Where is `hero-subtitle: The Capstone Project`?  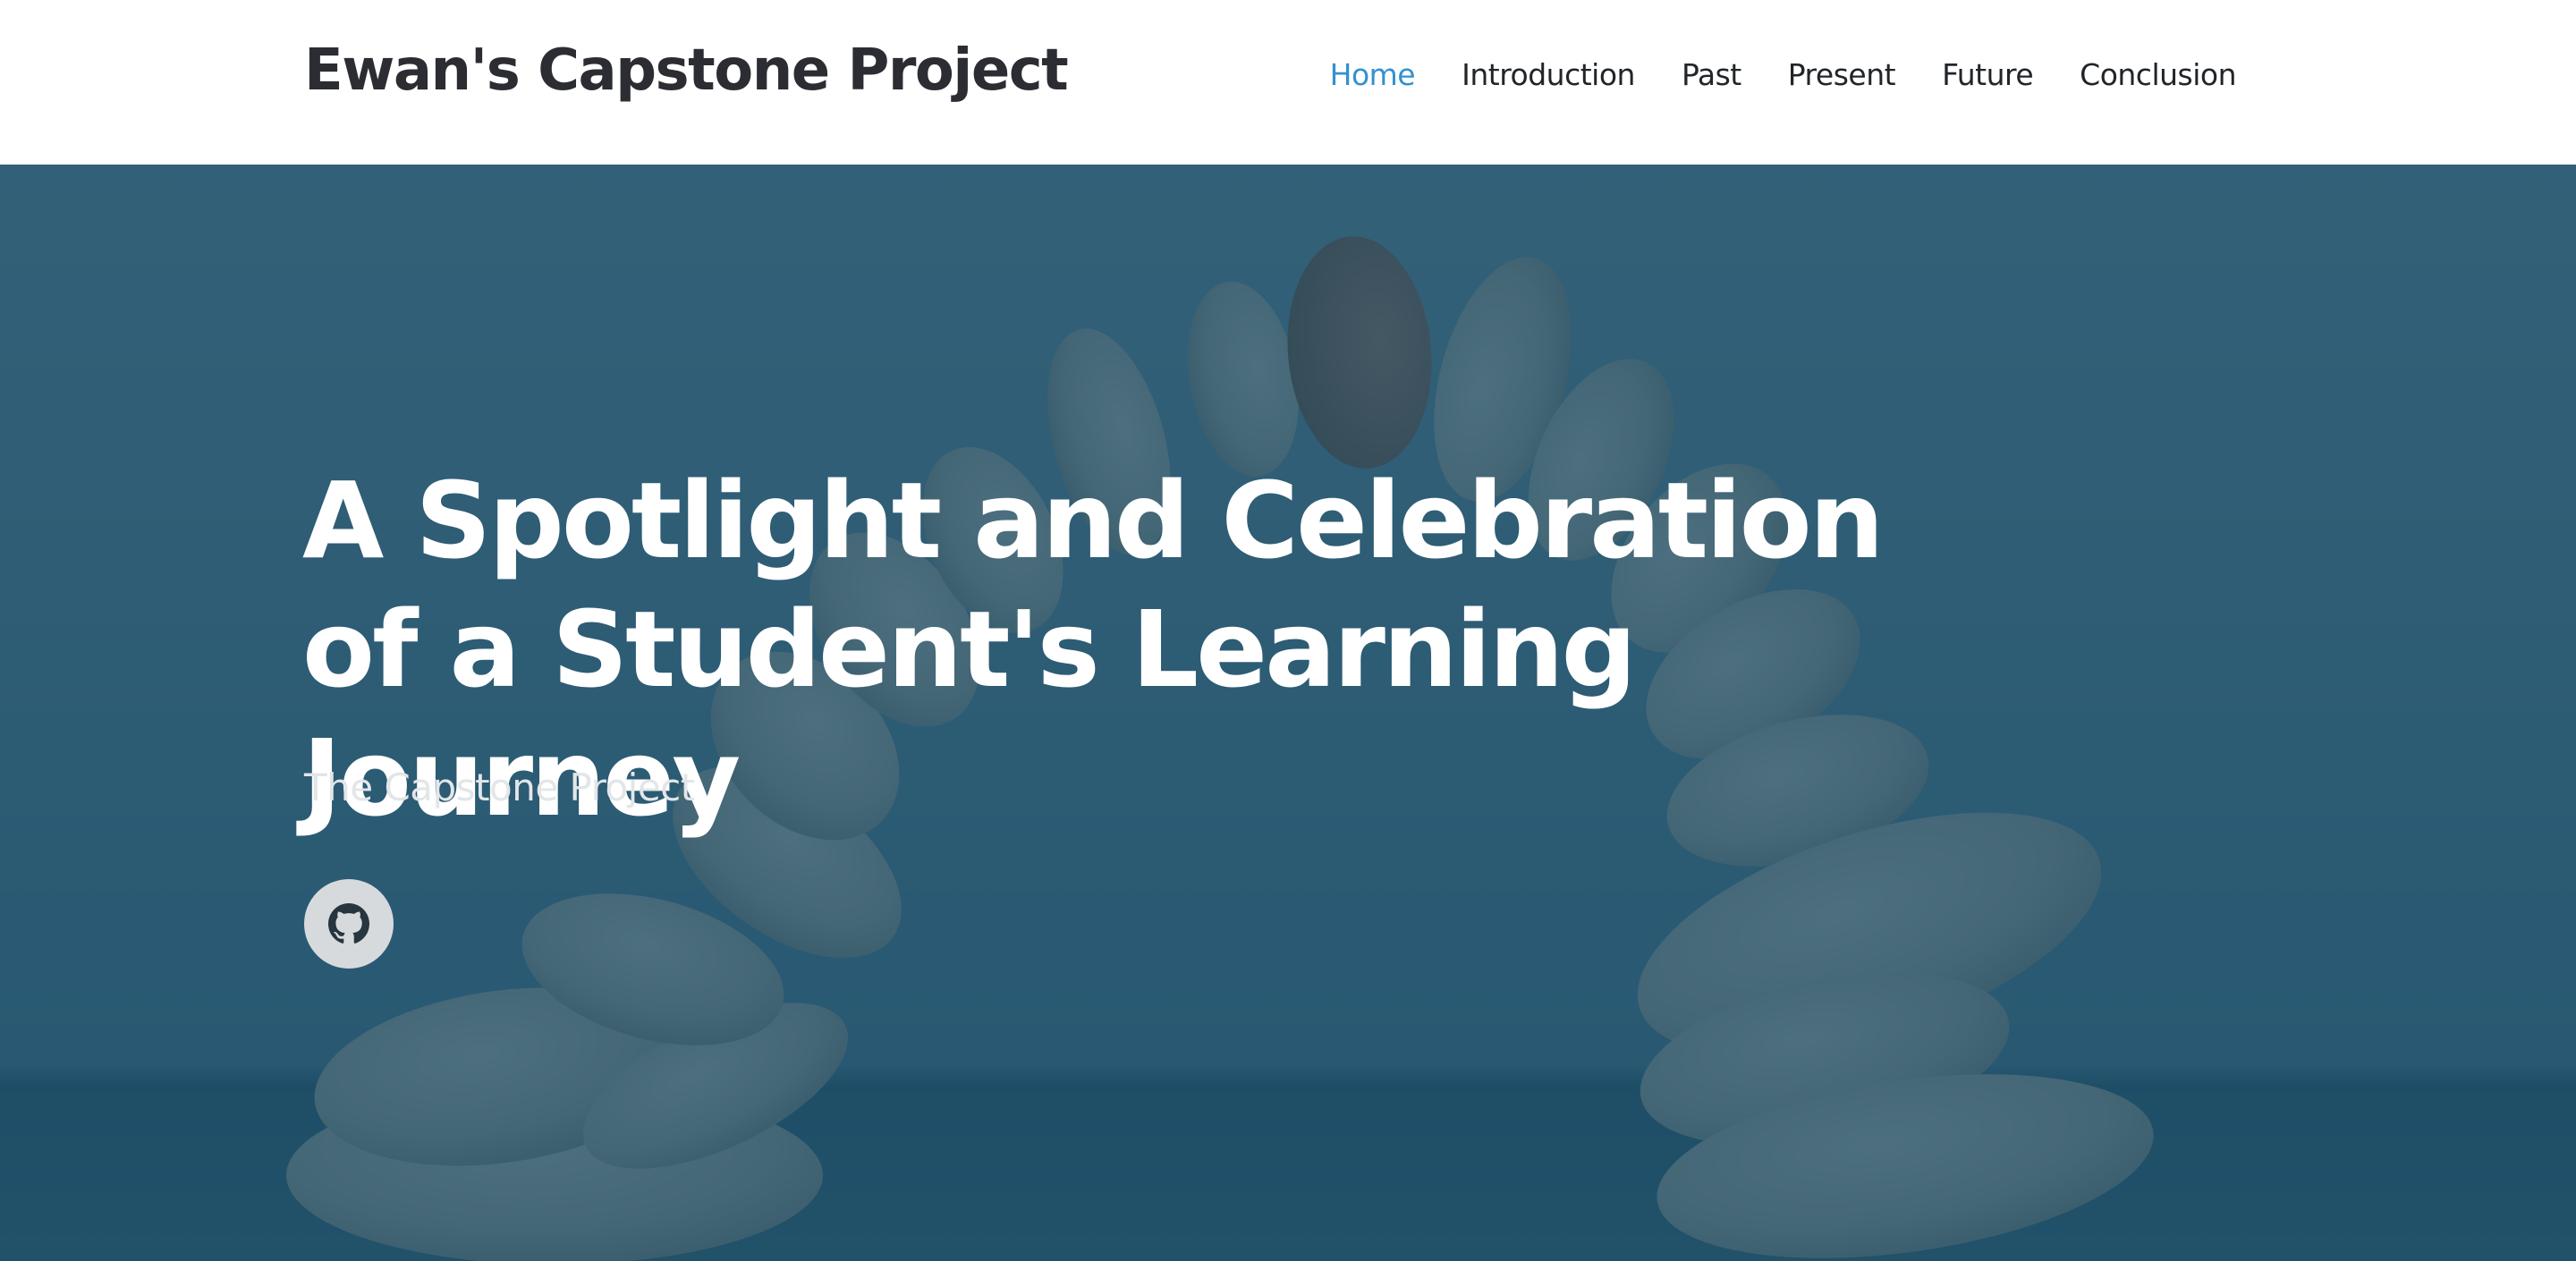
hero-subtitle: The Capstone Project is located at coordinates (499, 788).